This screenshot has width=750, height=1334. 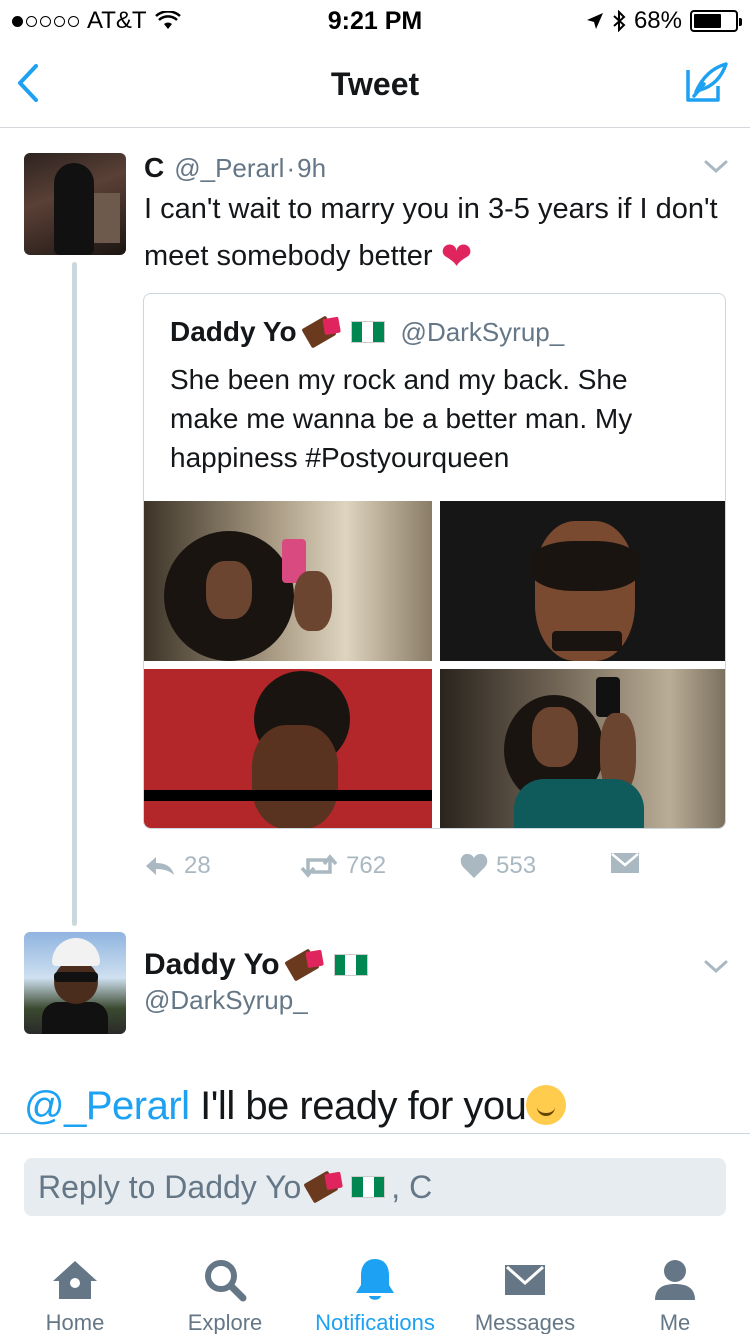 What do you see at coordinates (75, 1322) in the screenshot?
I see `tab-home-label: Home` at bounding box center [75, 1322].